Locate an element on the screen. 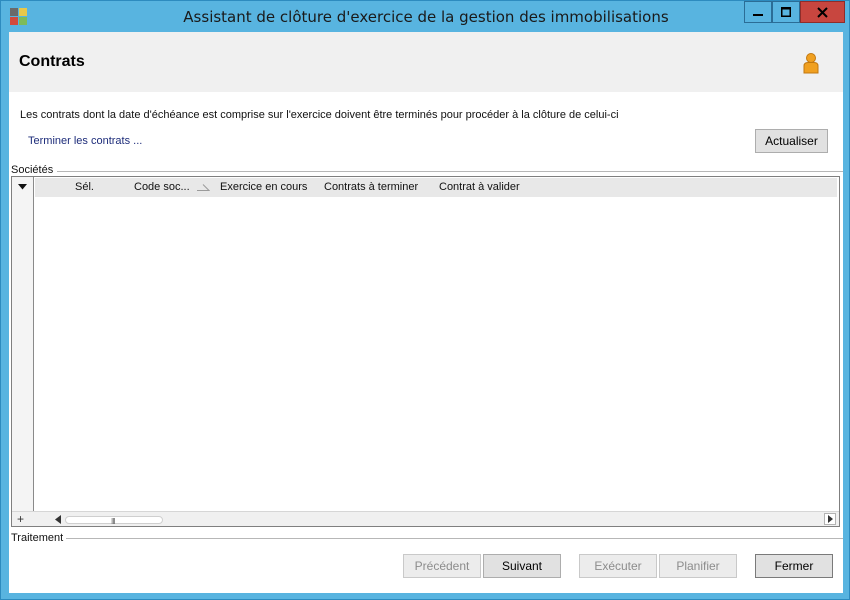 The image size is (850, 600). minimize-button is located at coordinates (758, 12).